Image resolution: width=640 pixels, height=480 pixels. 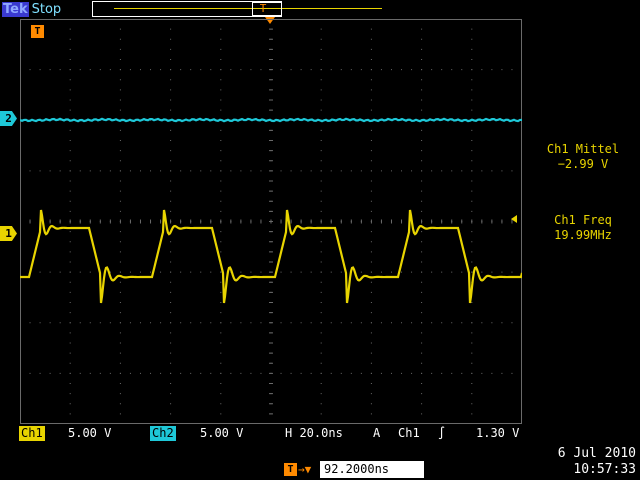 What do you see at coordinates (163, 433) in the screenshot?
I see `ch2-label: Ch2` at bounding box center [163, 433].